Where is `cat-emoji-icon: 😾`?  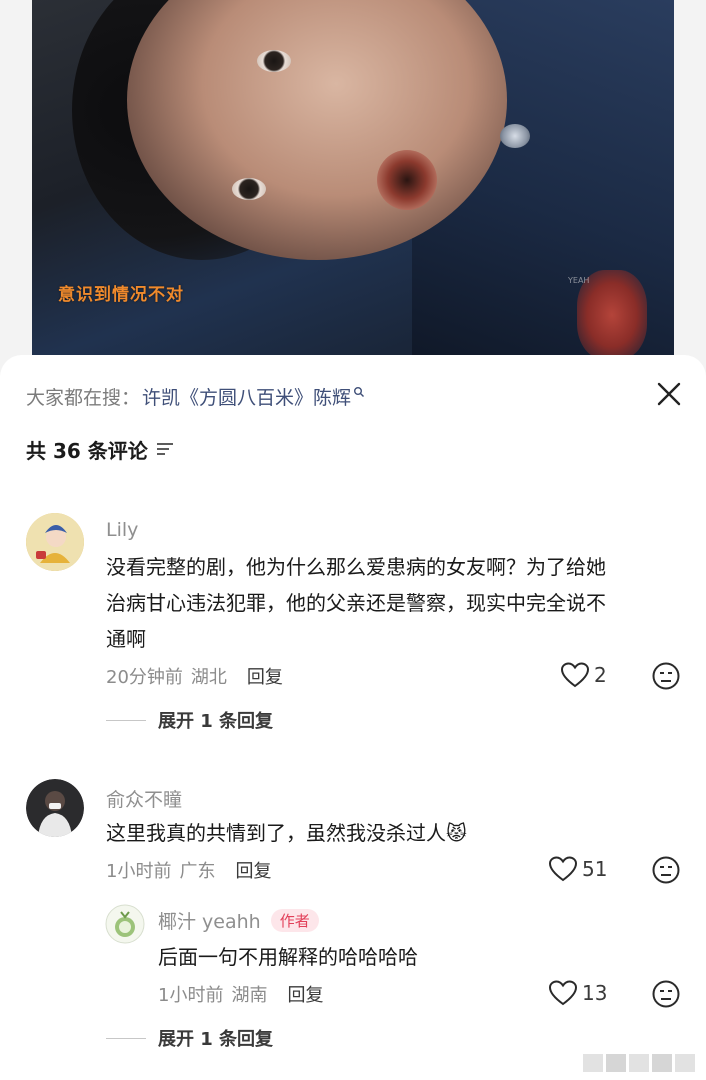 cat-emoji-icon: 😾 is located at coordinates (456, 833).